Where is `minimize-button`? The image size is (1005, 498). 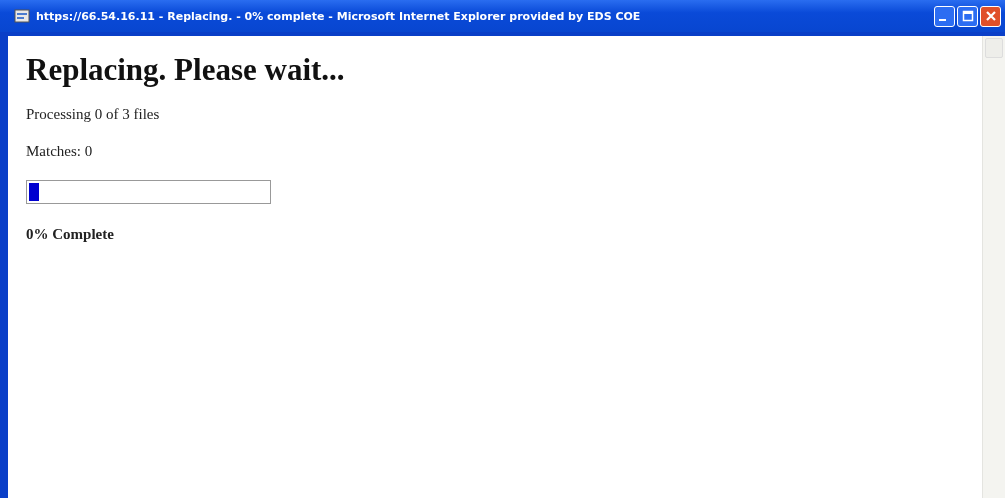 minimize-button is located at coordinates (944, 16).